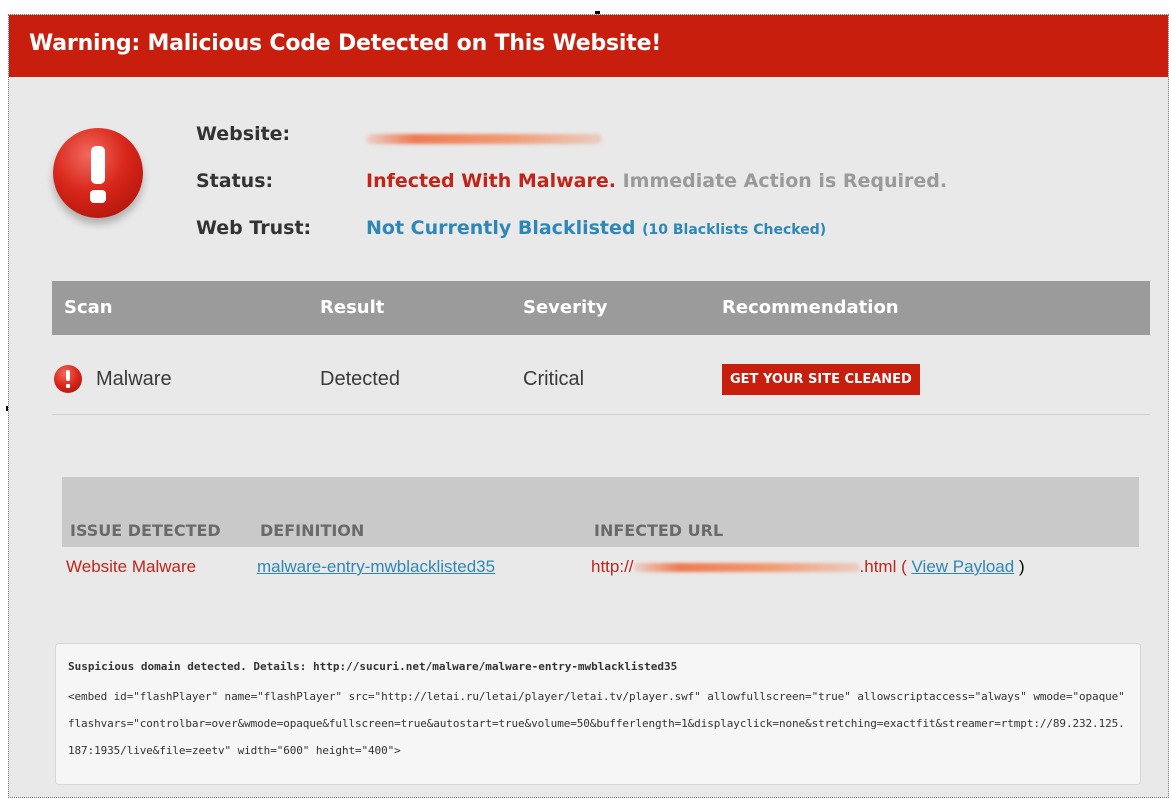 The height and width of the screenshot is (802, 1171). Describe the element at coordinates (554, 379) in the screenshot. I see `scan-severity: Critical` at that location.